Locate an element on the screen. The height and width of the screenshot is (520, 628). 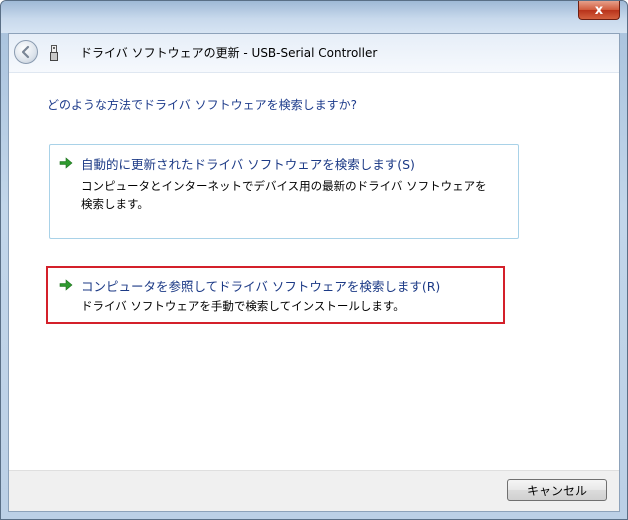
window-title: ドライバ ソフトウェアの更新 - USB-Serial Controller is located at coordinates (229, 53).